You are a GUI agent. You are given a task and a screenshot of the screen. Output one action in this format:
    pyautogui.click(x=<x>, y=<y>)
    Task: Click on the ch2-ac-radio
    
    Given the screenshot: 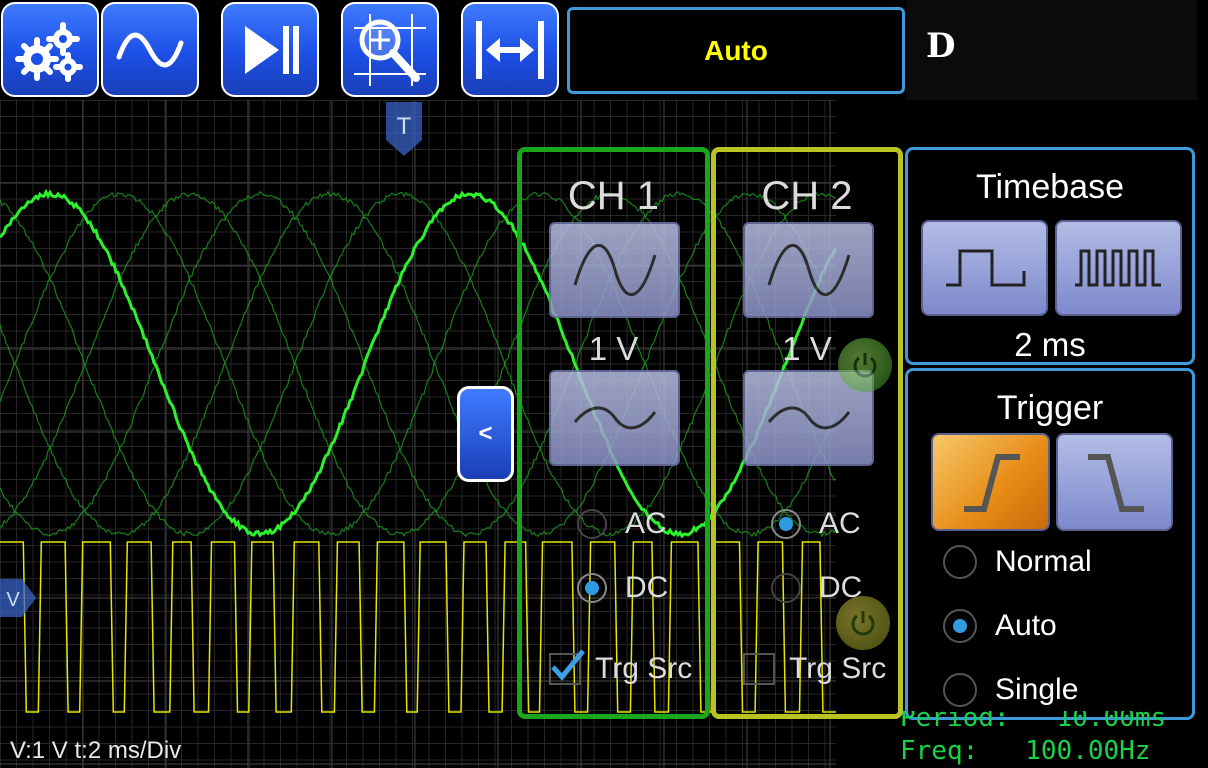 What is the action you would take?
    pyautogui.click(x=786, y=524)
    